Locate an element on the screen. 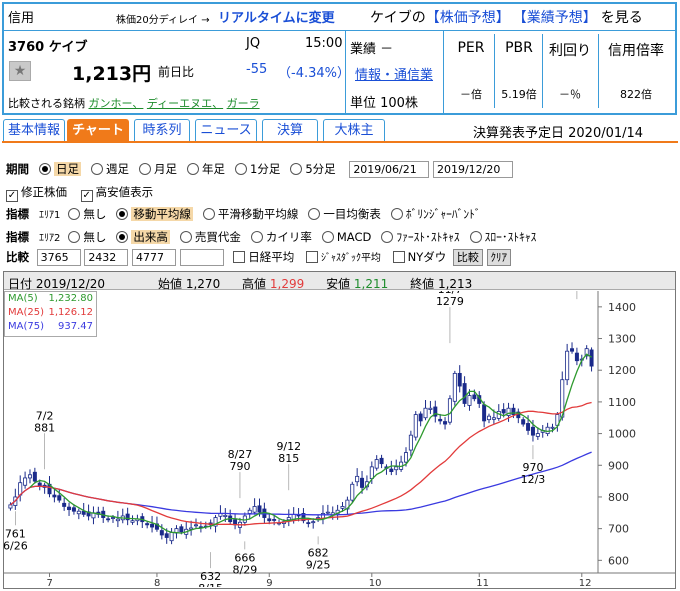 The image size is (680, 591). clear-button: ｸﾘｱ is located at coordinates (499, 257).